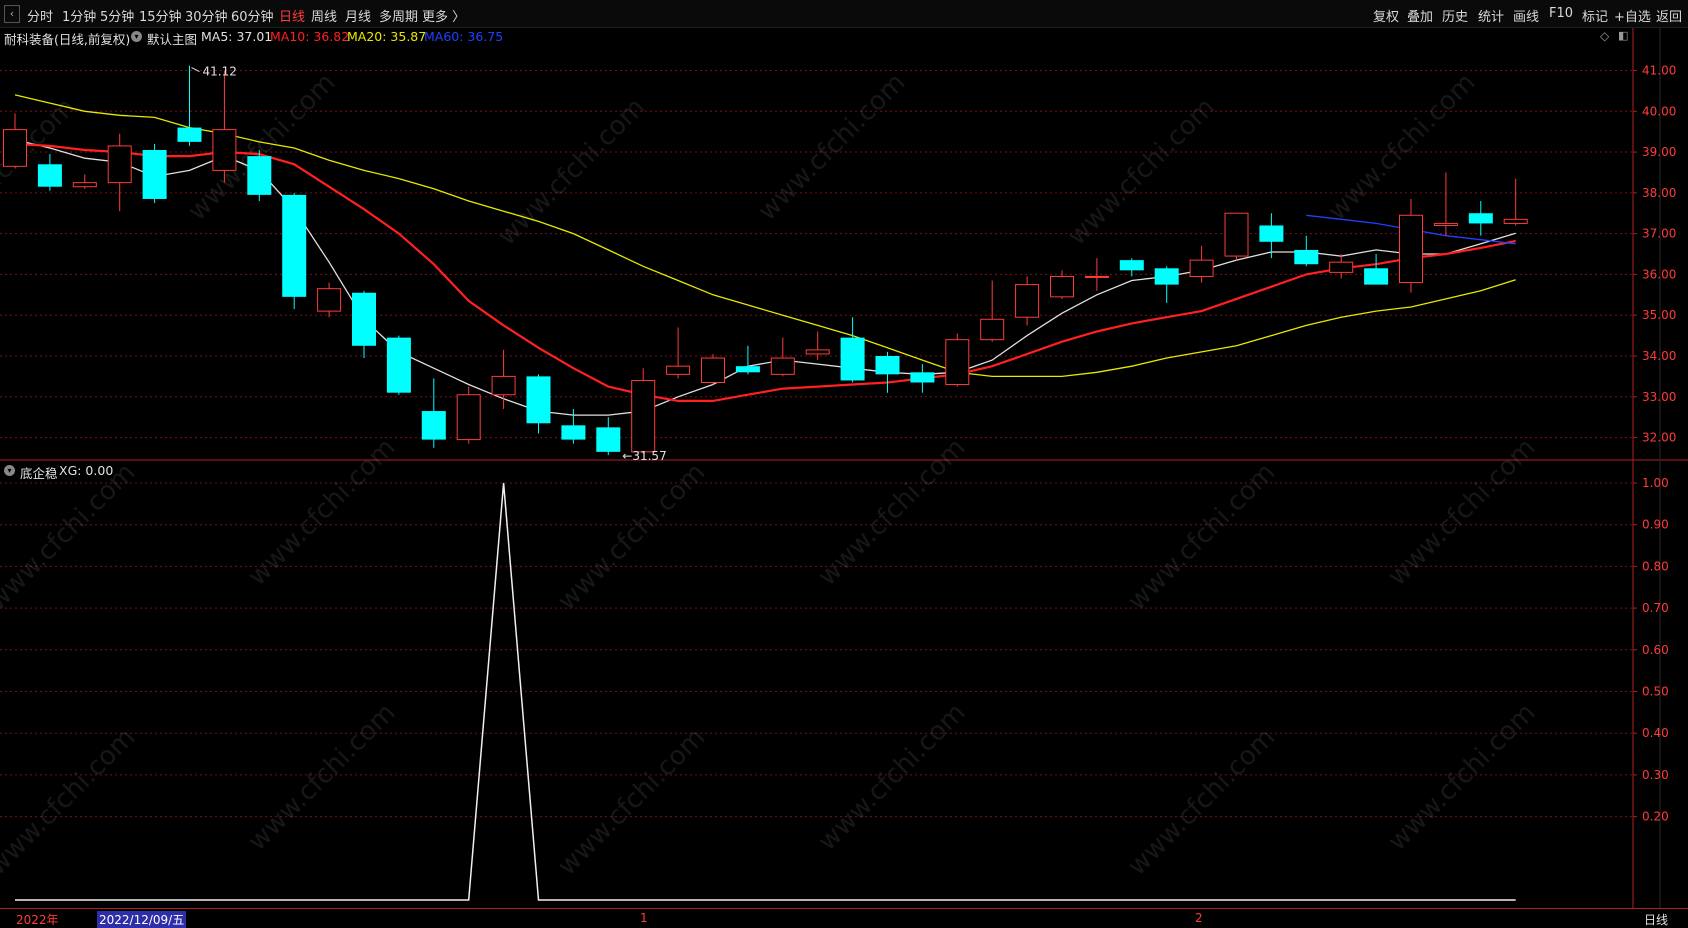 The width and height of the screenshot is (1688, 928). What do you see at coordinates (206, 15) in the screenshot?
I see `tab-30min: 30分钟` at bounding box center [206, 15].